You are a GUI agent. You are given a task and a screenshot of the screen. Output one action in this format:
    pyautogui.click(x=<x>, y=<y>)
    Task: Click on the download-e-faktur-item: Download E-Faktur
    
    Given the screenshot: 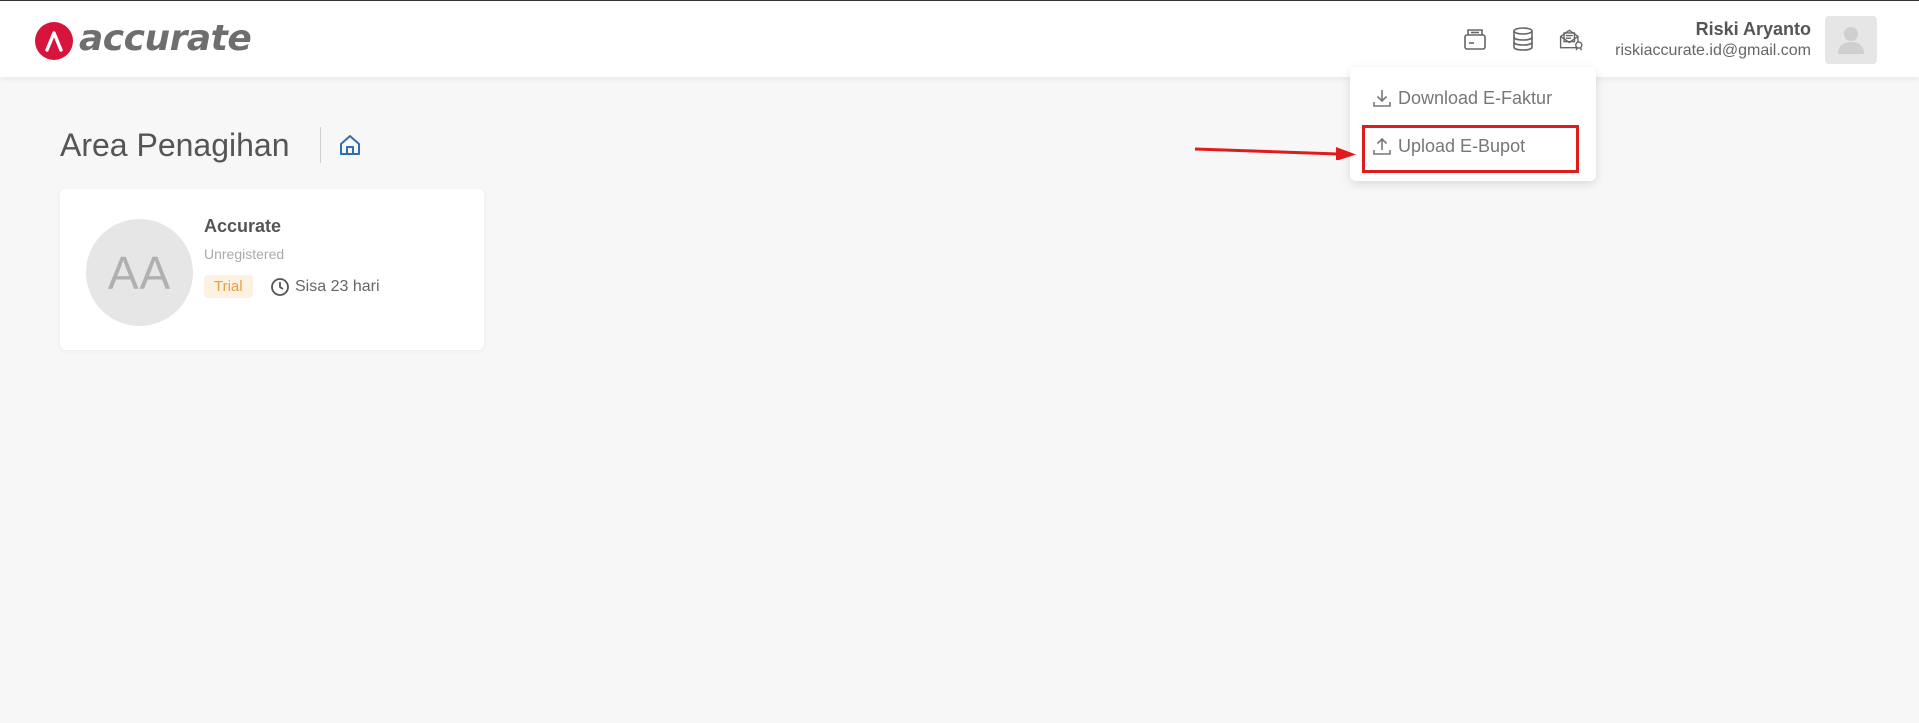 What is the action you would take?
    pyautogui.click(x=1462, y=98)
    